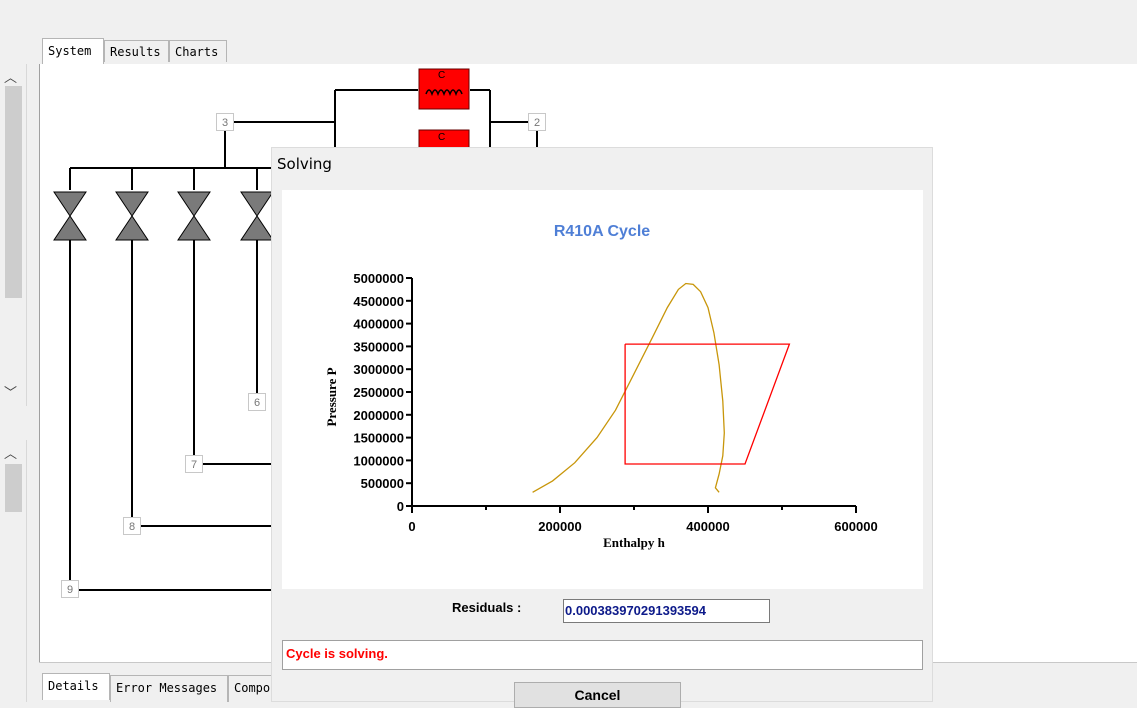  I want to click on tab-charts: Charts, so click(198, 51).